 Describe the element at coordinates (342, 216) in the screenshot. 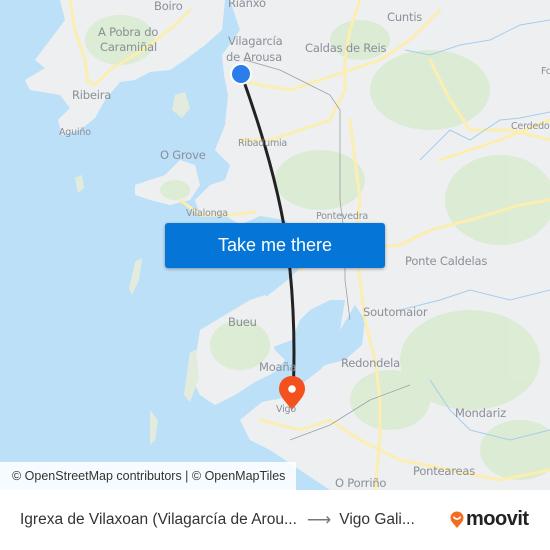

I see `place-label: Pontevedra` at that location.